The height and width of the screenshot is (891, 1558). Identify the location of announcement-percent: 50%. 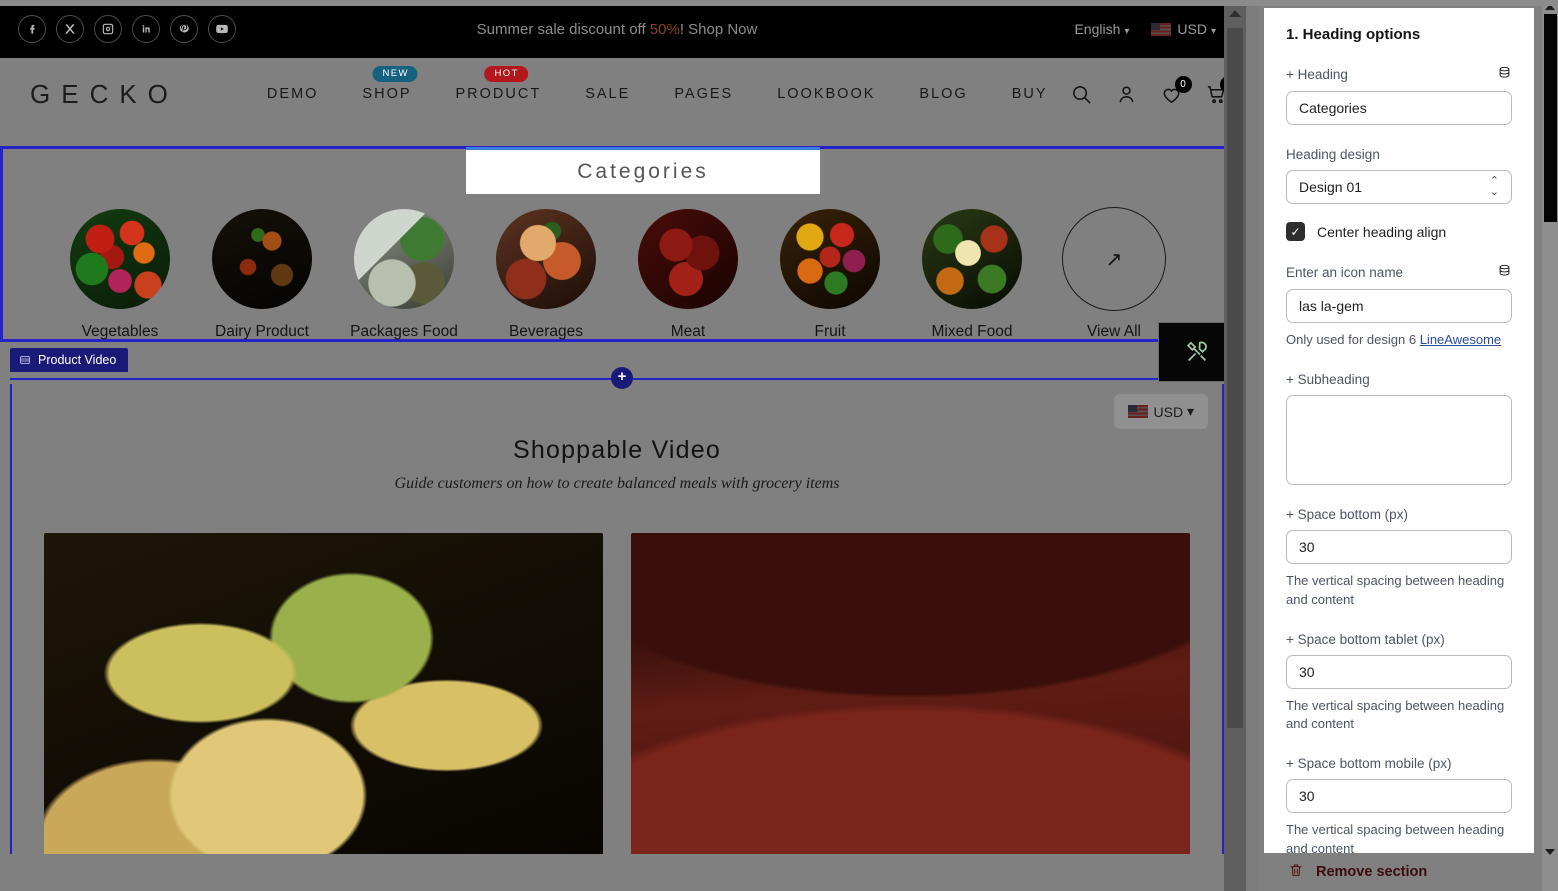
(664, 29).